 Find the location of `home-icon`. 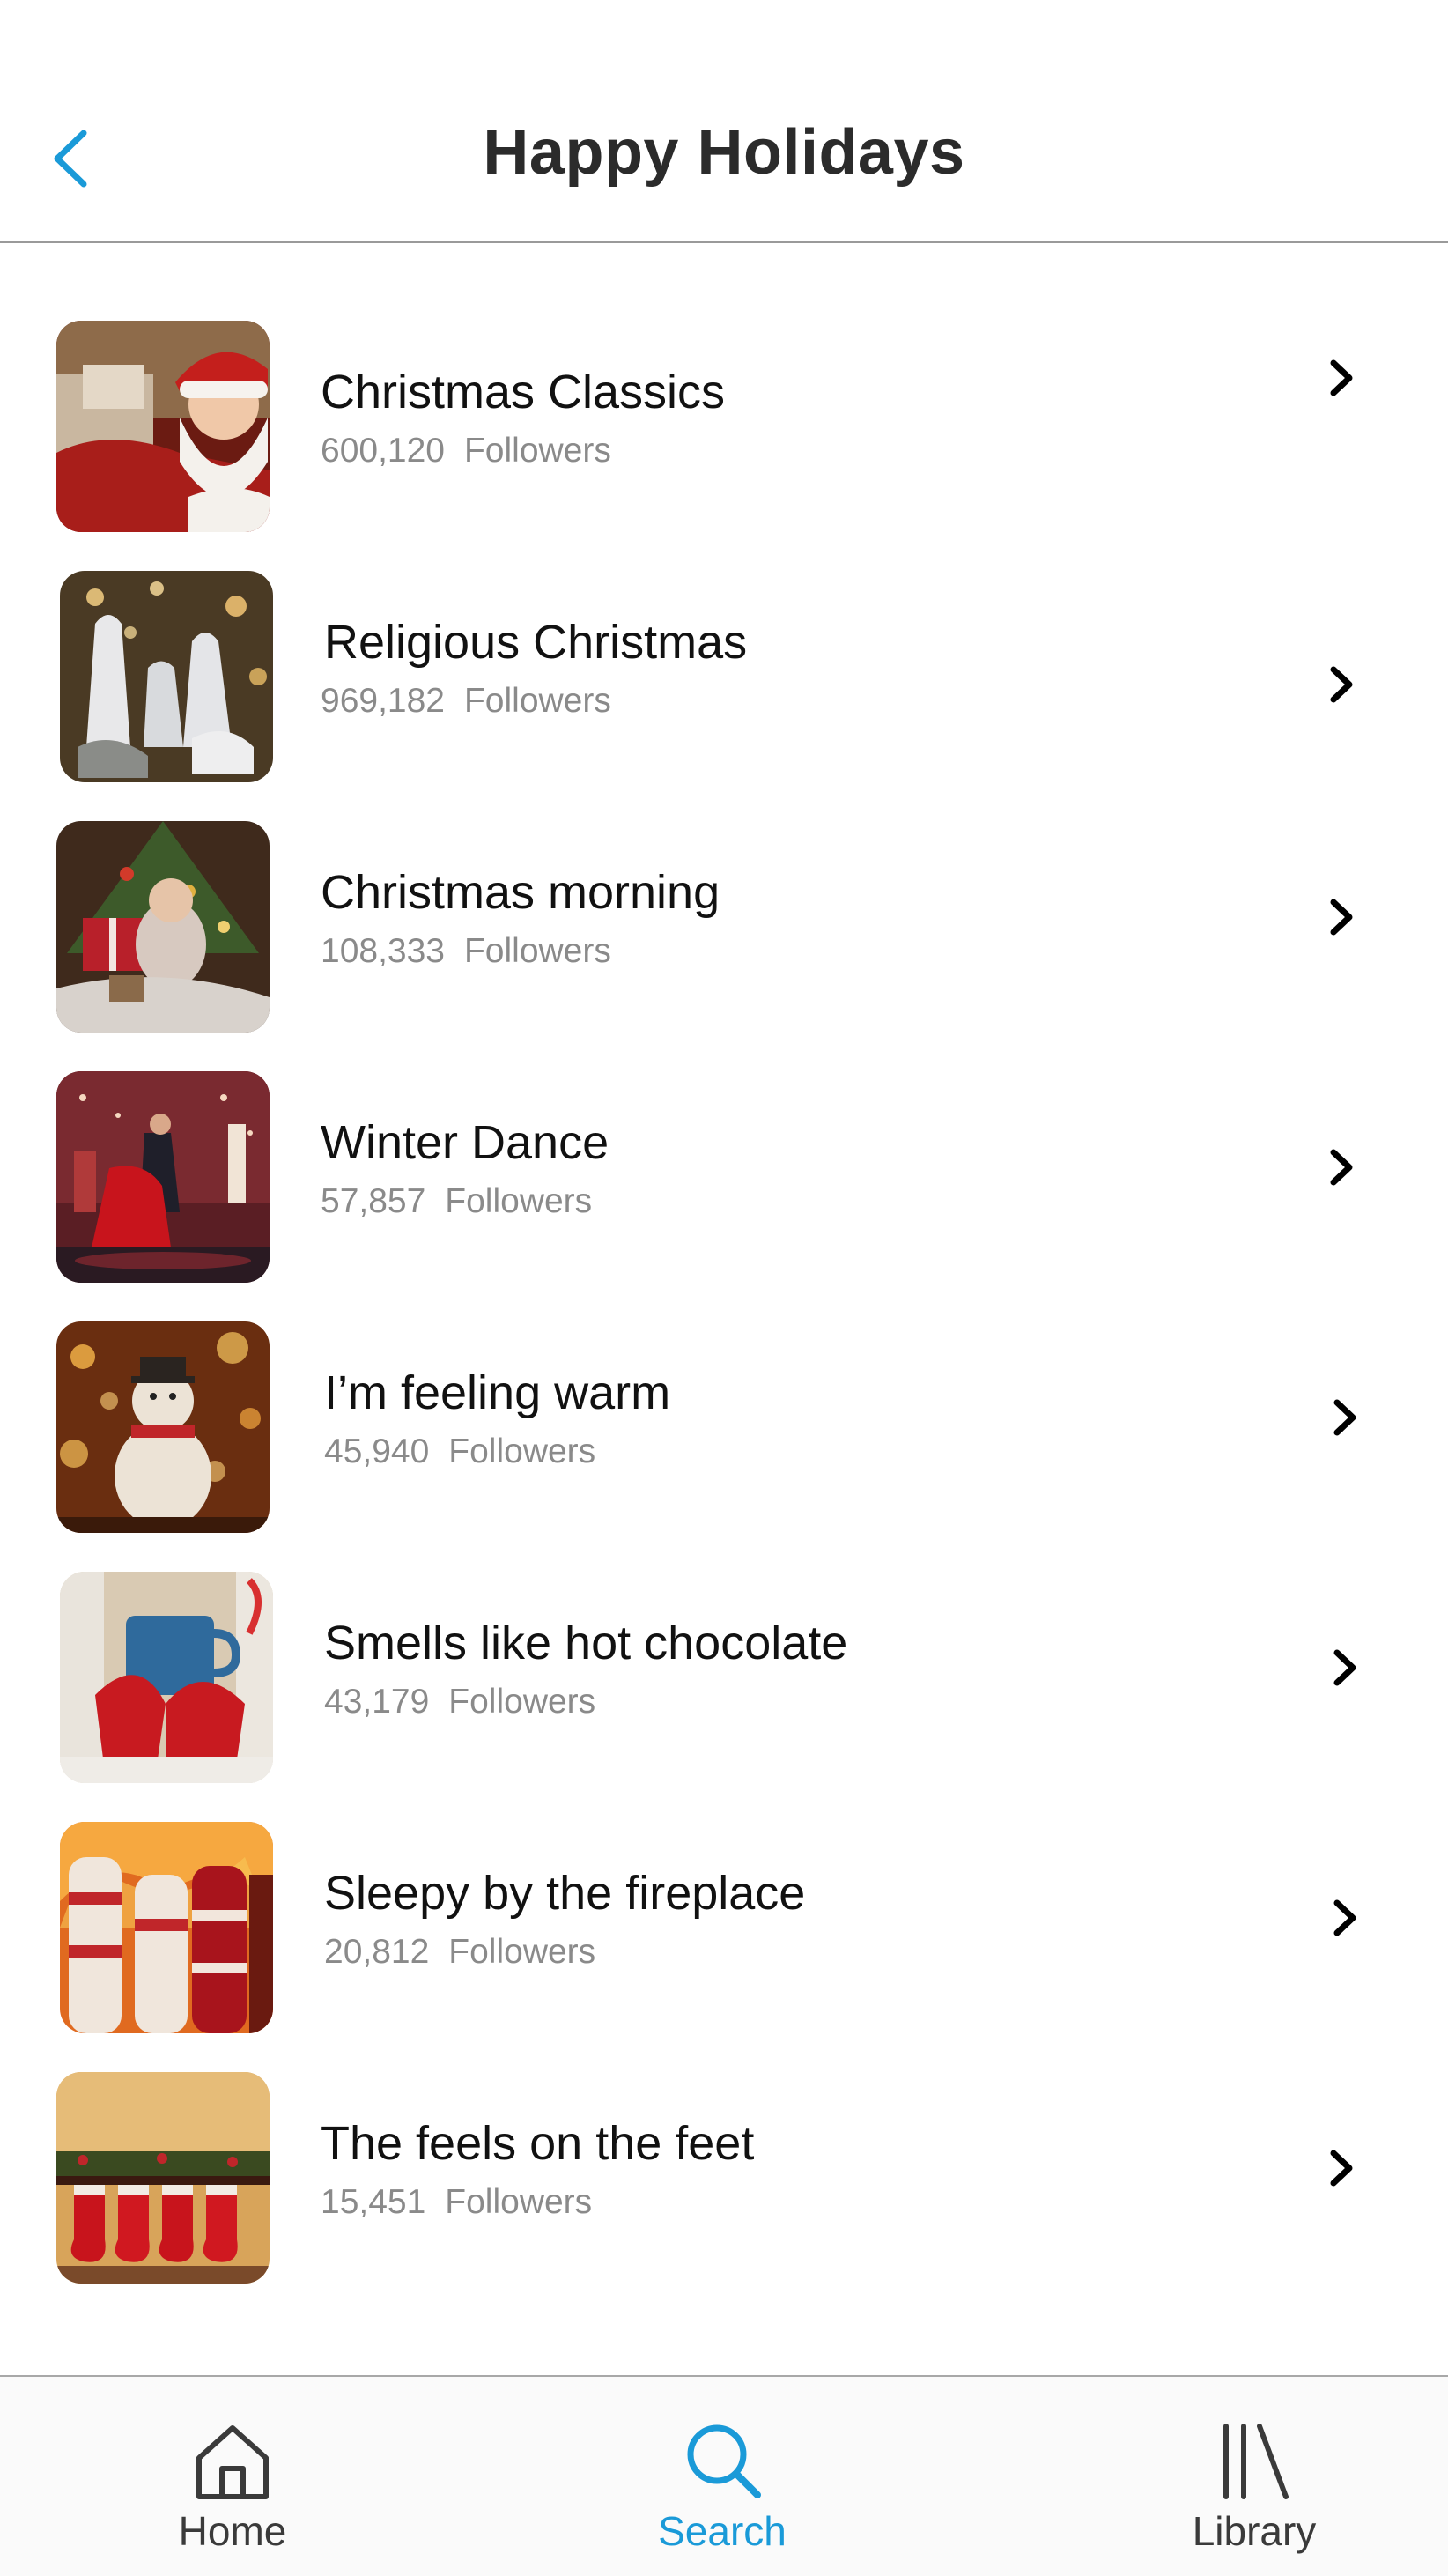

home-icon is located at coordinates (232, 2462).